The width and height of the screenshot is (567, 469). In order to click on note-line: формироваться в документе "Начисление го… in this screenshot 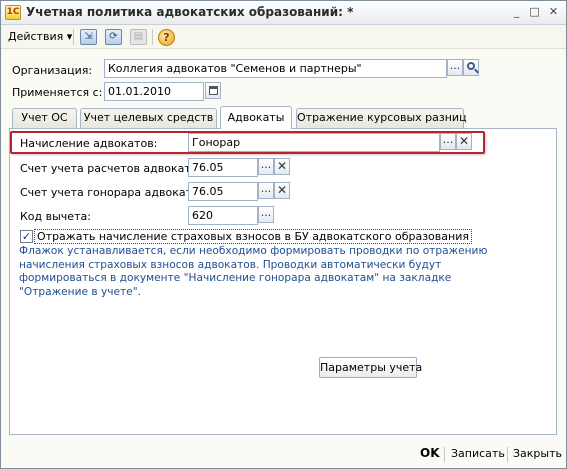, I will do `click(235, 278)`.